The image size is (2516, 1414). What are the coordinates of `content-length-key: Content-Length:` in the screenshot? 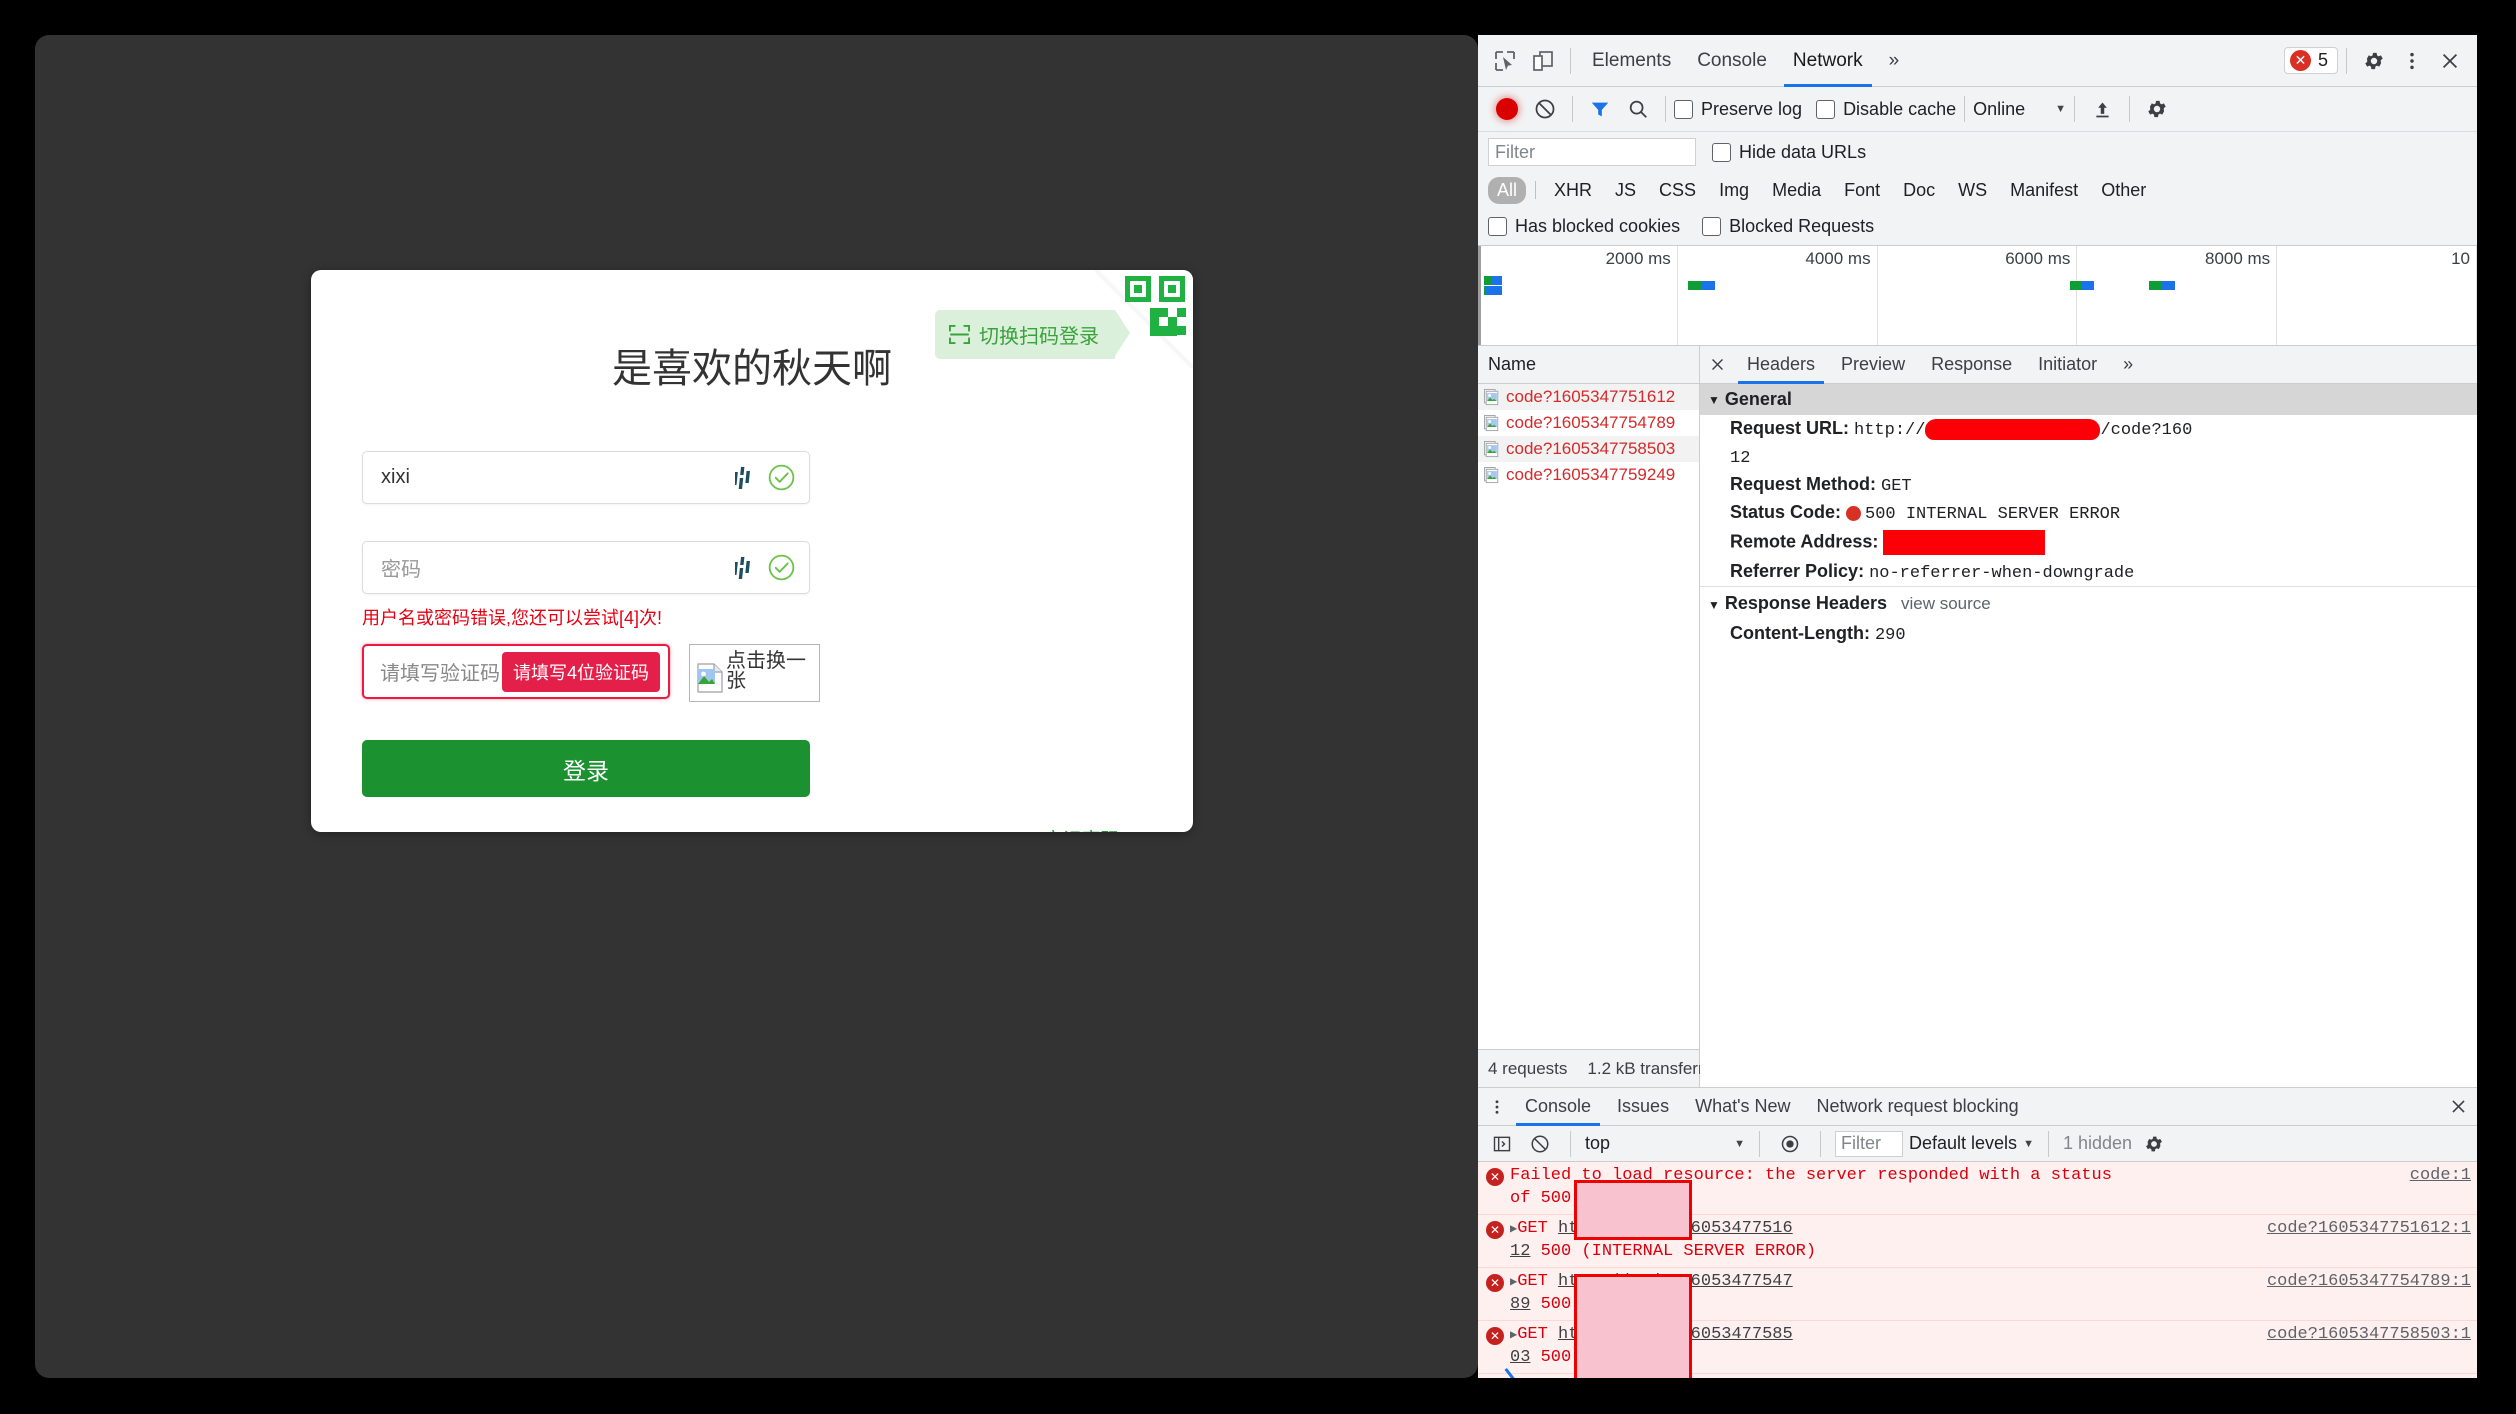 It's located at (1800, 633).